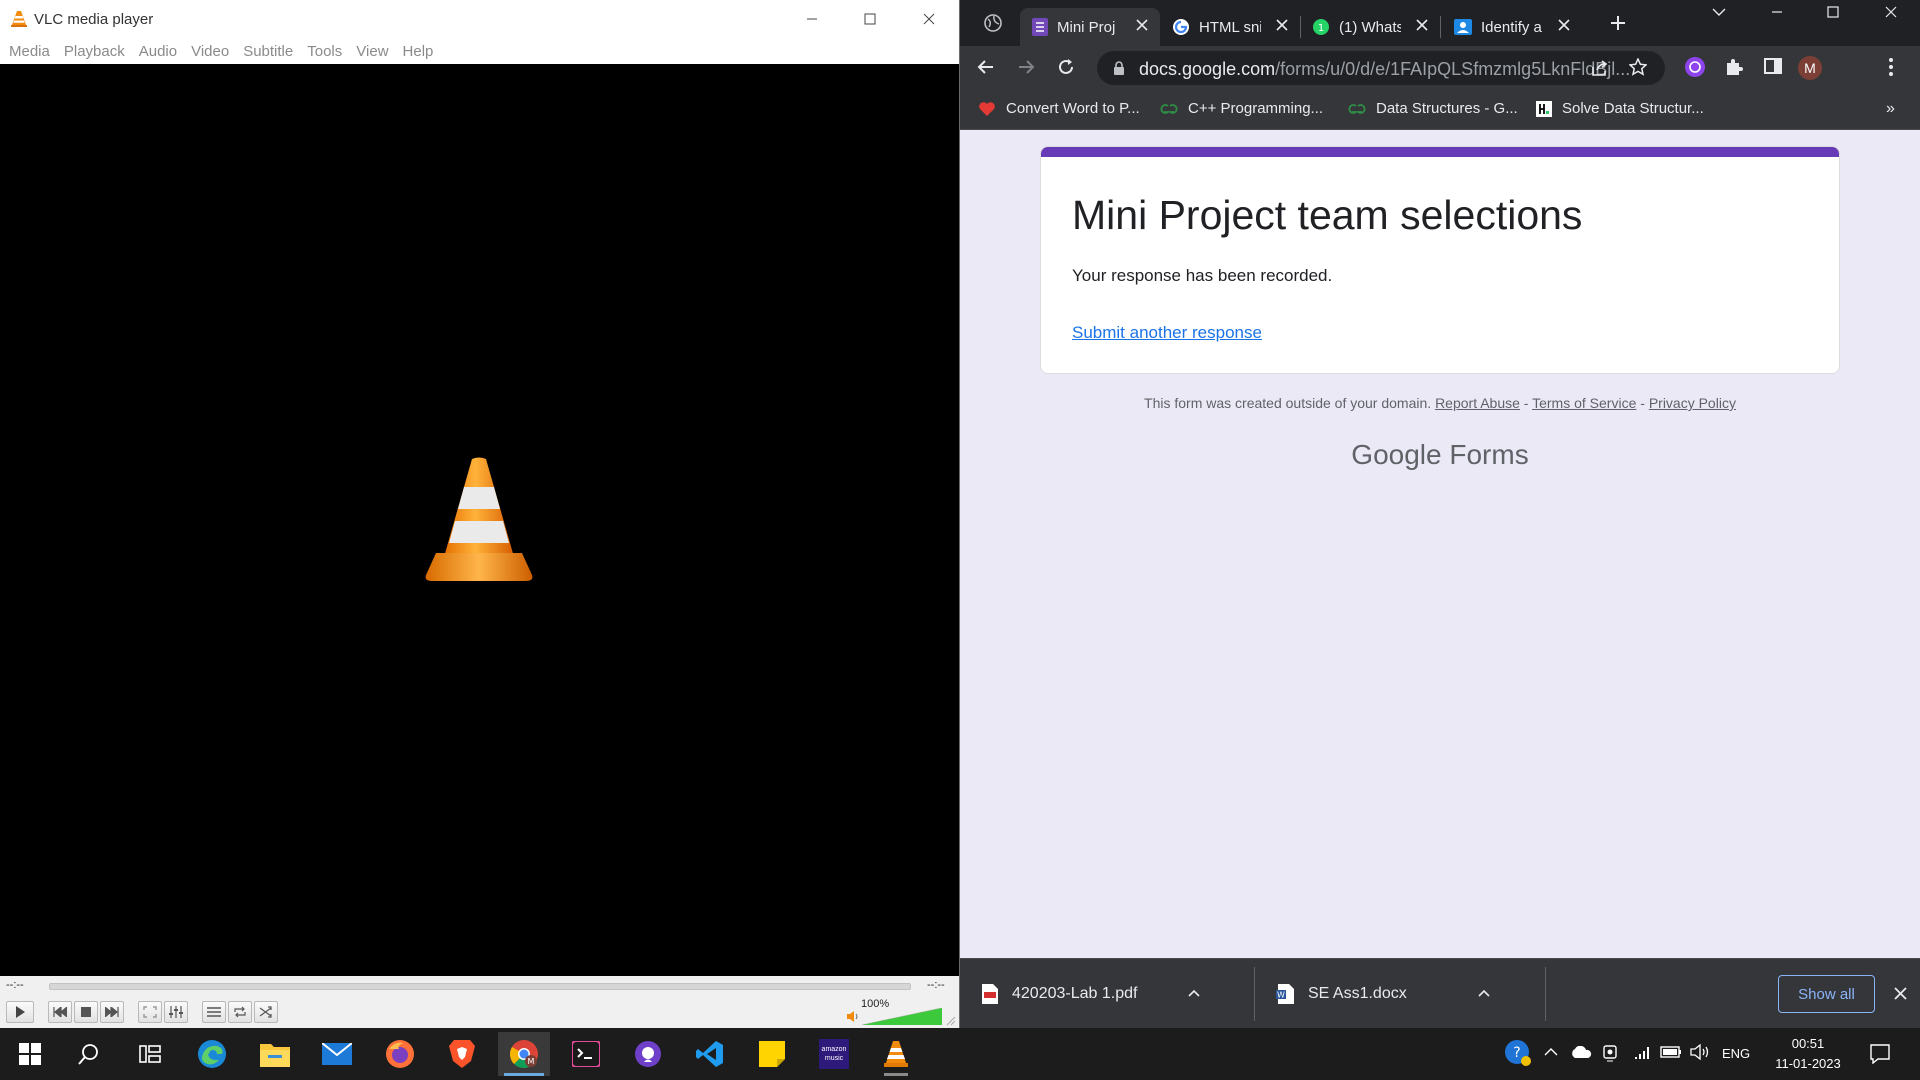 This screenshot has width=1920, height=1080. I want to click on seek-slider, so click(480, 986).